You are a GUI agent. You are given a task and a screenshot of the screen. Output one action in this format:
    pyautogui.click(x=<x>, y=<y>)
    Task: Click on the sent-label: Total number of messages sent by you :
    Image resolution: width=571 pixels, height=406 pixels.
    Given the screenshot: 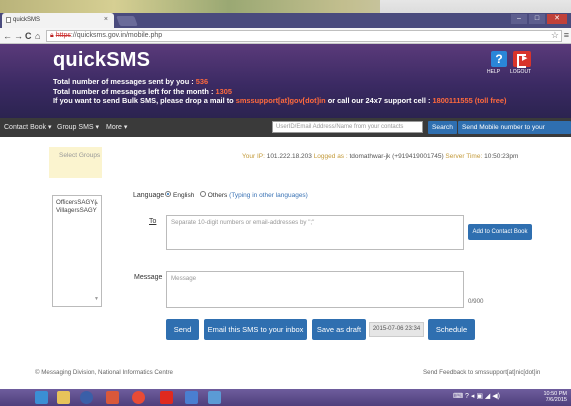 What is the action you would take?
    pyautogui.click(x=124, y=81)
    